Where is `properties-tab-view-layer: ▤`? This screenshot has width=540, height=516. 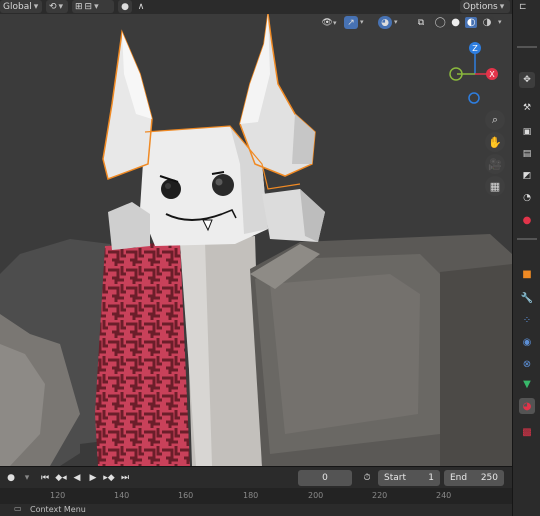 properties-tab-view-layer: ▤ is located at coordinates (527, 154).